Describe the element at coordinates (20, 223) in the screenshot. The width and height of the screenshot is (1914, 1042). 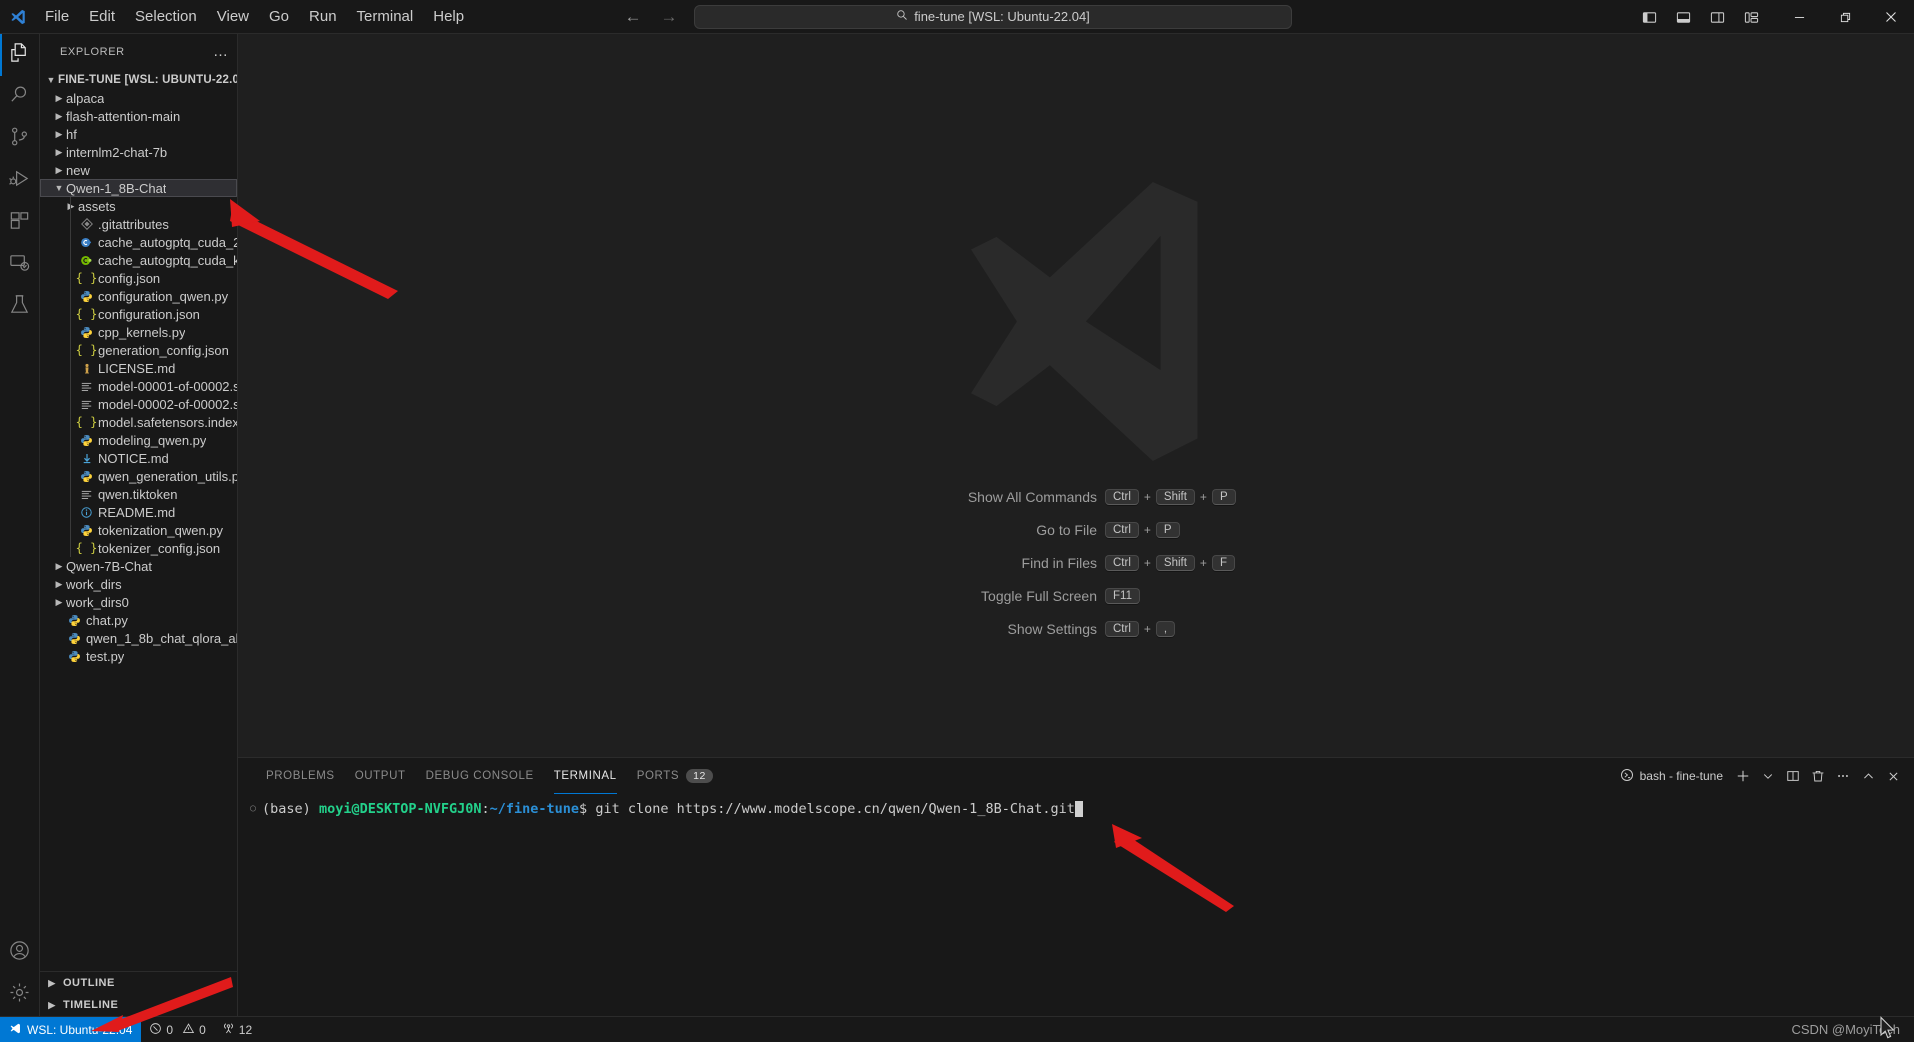
I see `activity-item-extensions` at that location.